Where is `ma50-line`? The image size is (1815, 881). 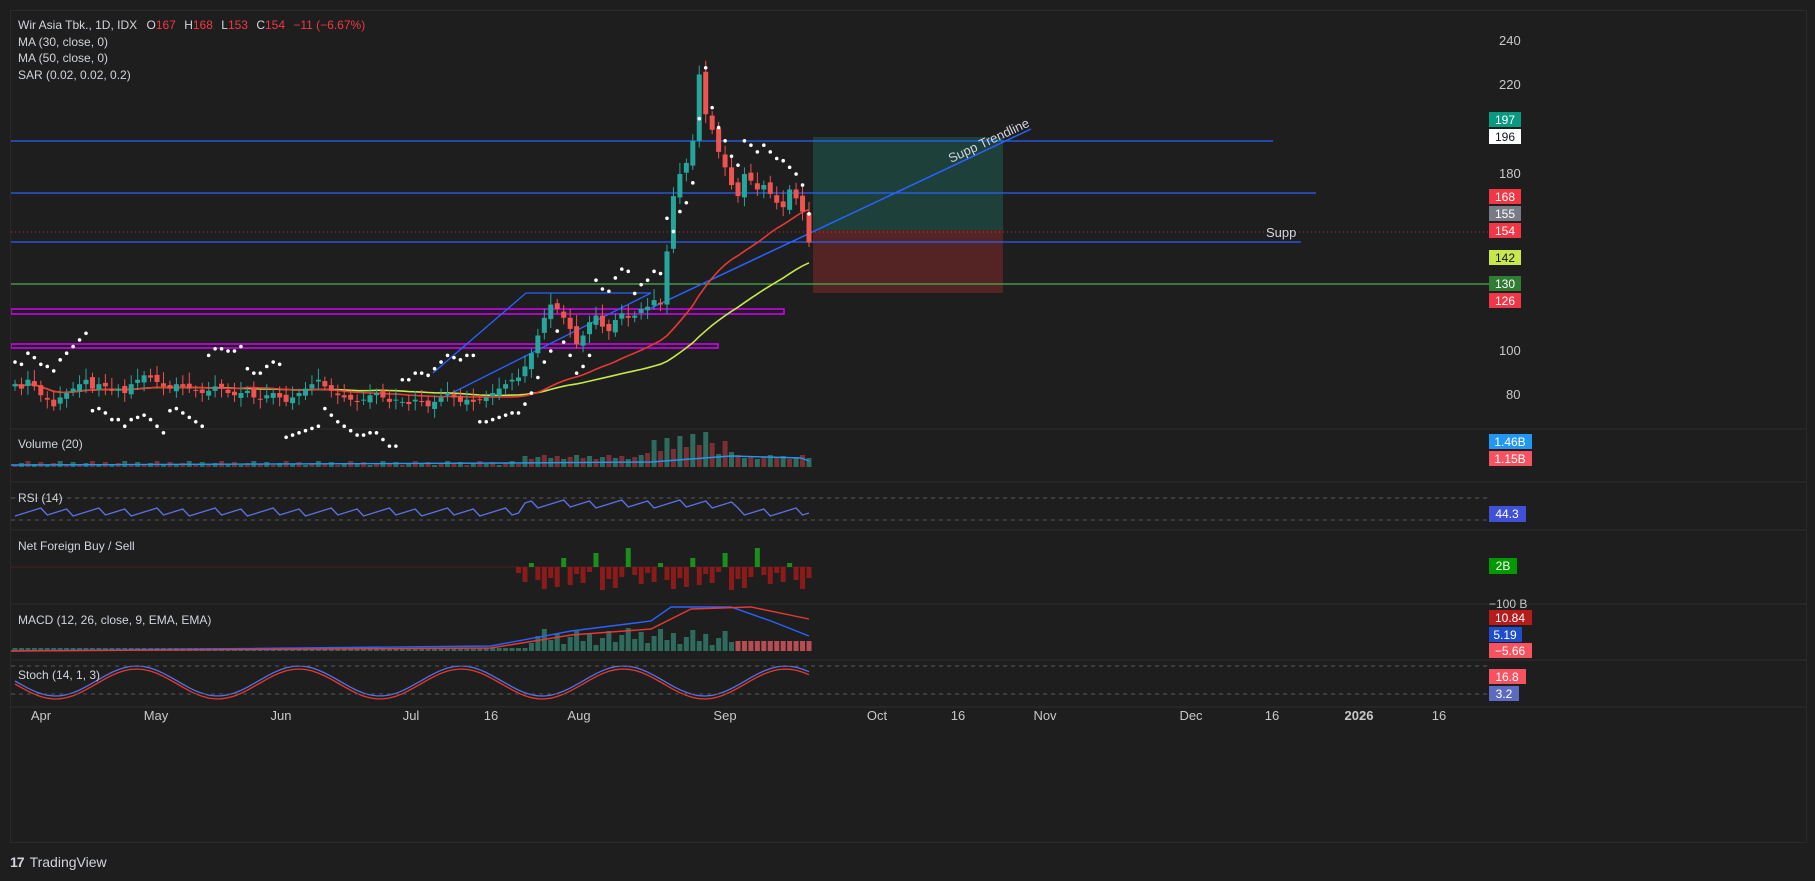 ma50-line is located at coordinates (412, 329).